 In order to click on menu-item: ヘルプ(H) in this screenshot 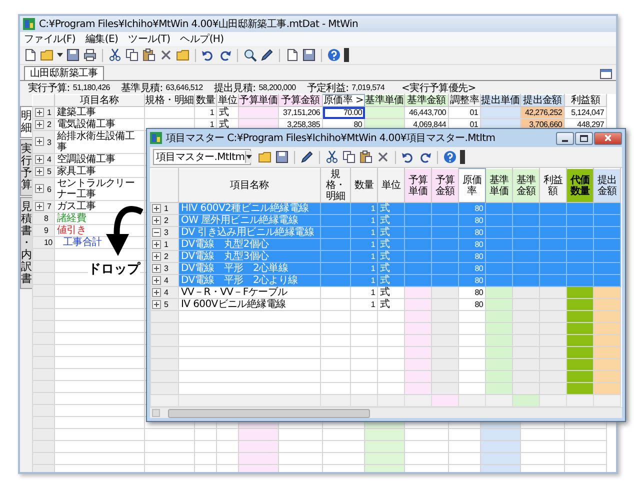, I will do `click(202, 39)`.